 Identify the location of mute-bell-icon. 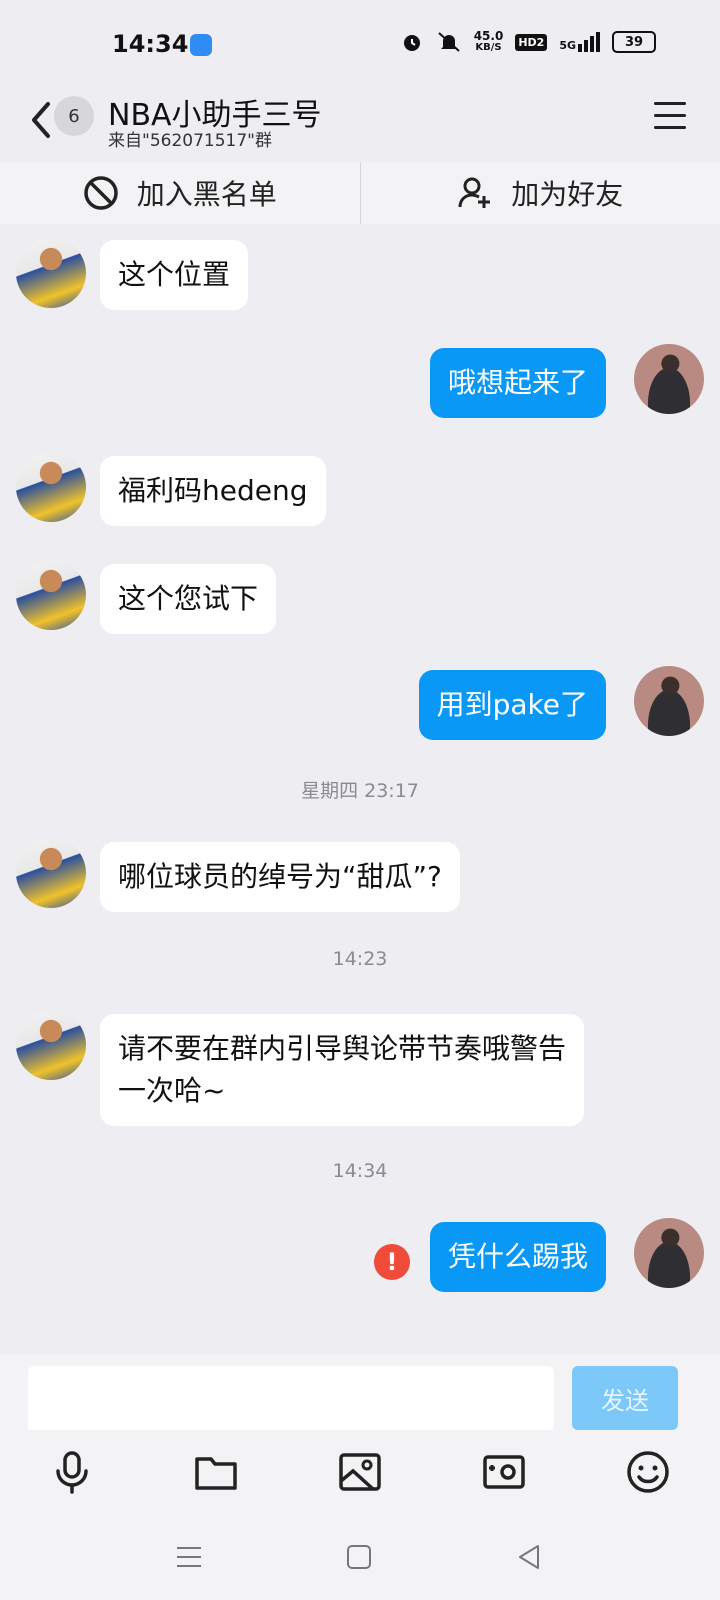
(449, 42).